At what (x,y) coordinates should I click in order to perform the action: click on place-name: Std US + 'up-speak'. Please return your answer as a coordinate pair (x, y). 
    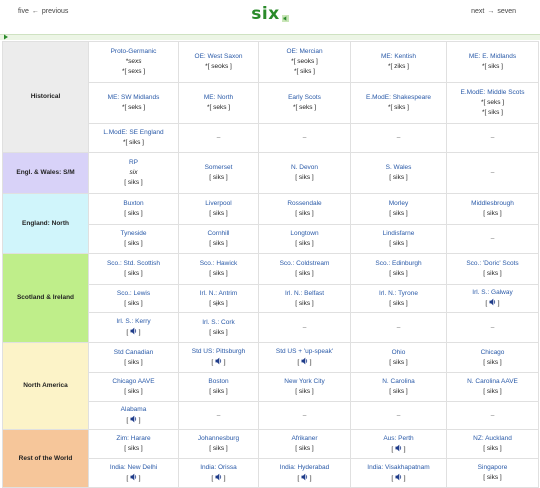
    Looking at the image, I should click on (304, 352).